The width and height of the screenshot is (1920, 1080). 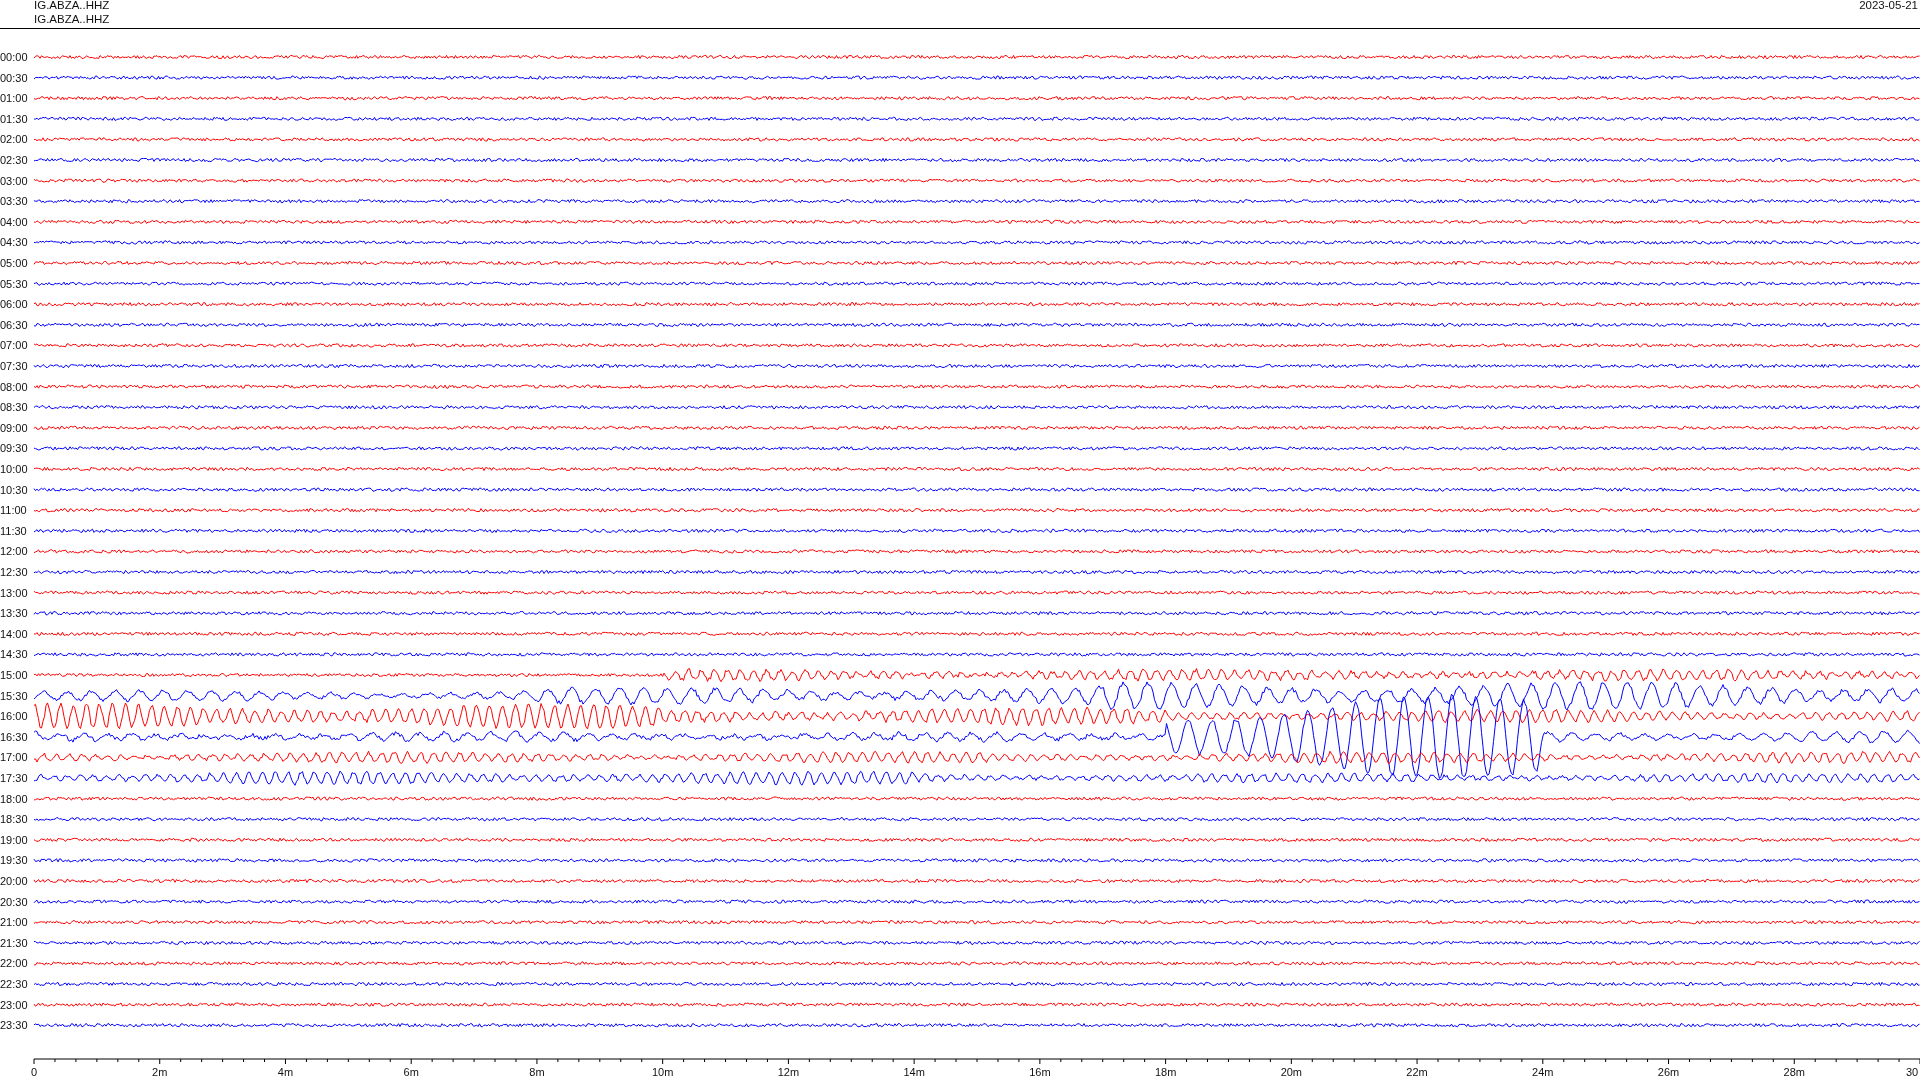 What do you see at coordinates (13, 510) in the screenshot?
I see `trace-time-label: 11:00` at bounding box center [13, 510].